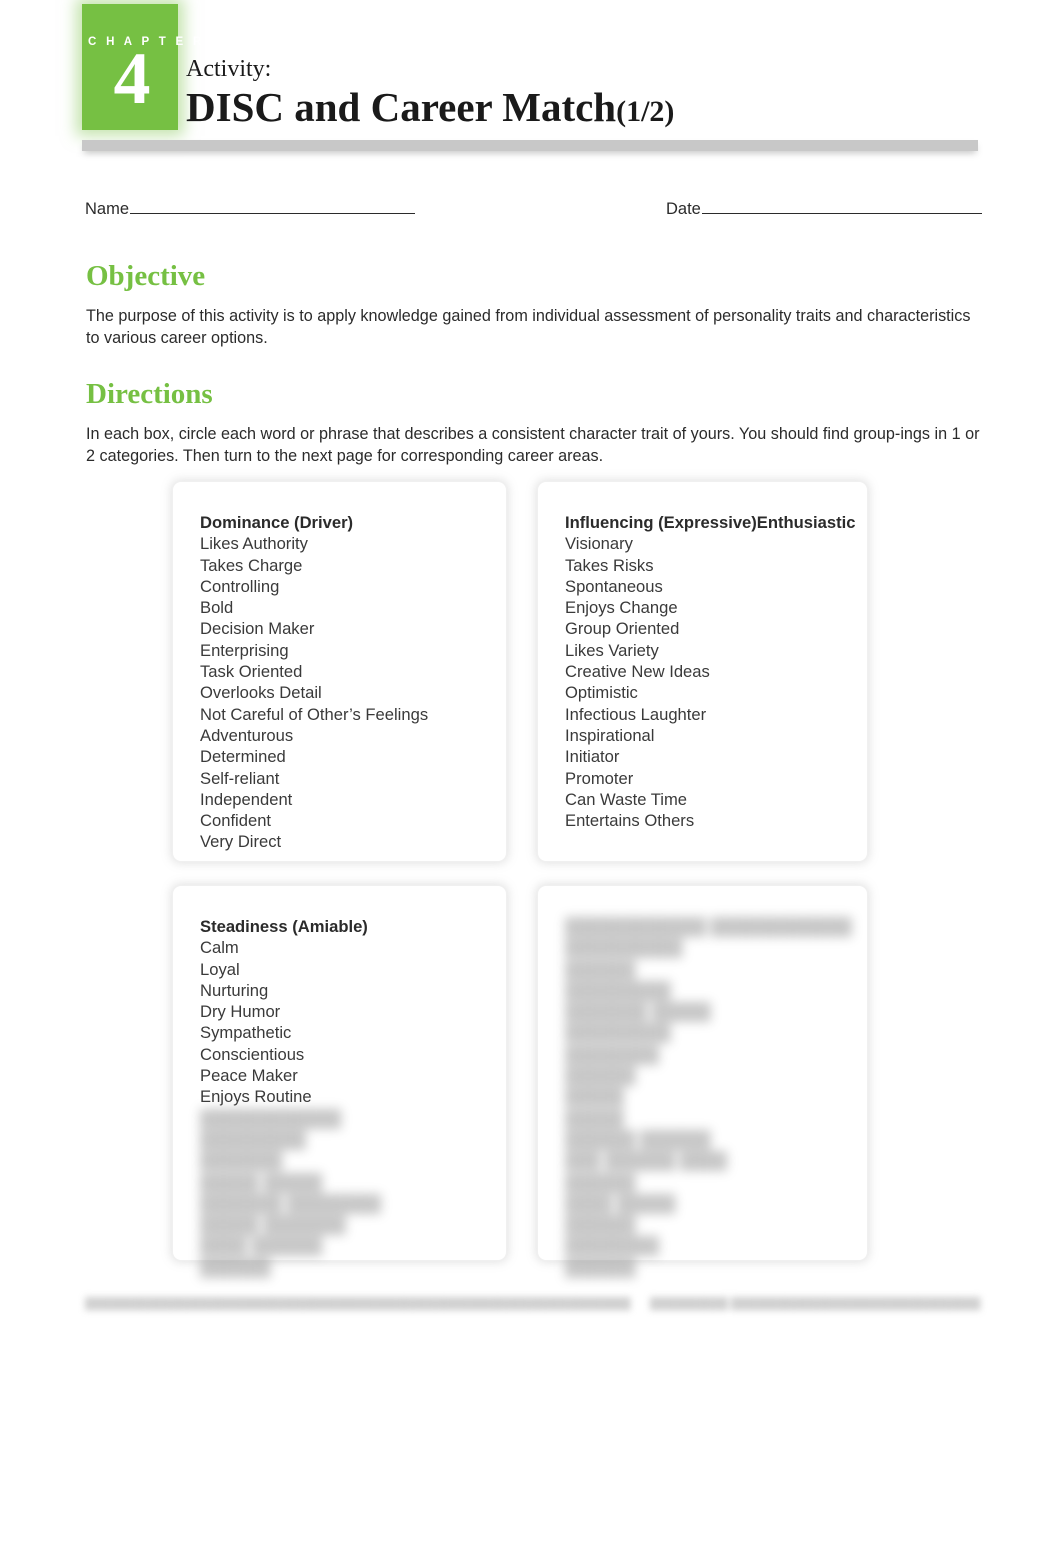 This screenshot has height=1556, width=1062. Describe the element at coordinates (229, 69) in the screenshot. I see `activity-label: Activity:` at that location.